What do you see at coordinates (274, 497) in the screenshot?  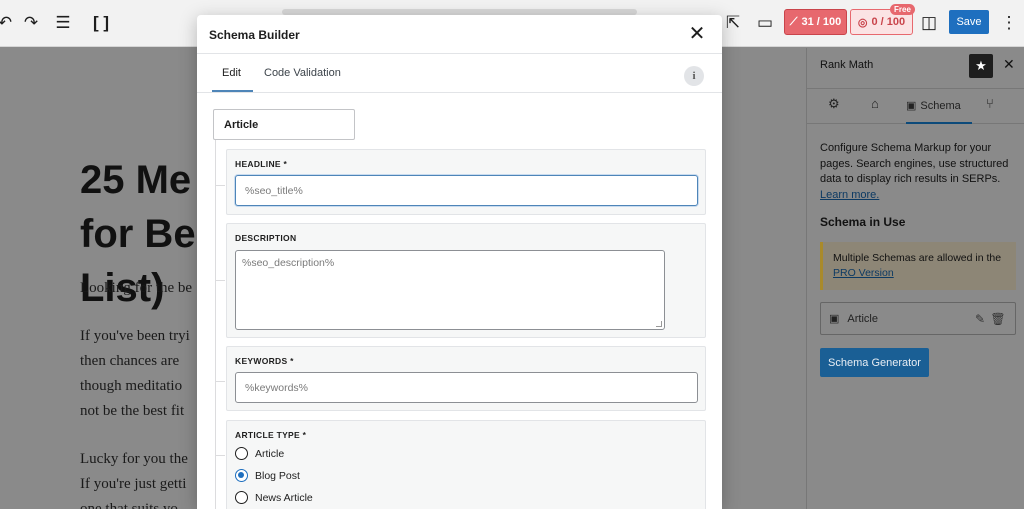 I see `radio-option-news-article: News Article` at bounding box center [274, 497].